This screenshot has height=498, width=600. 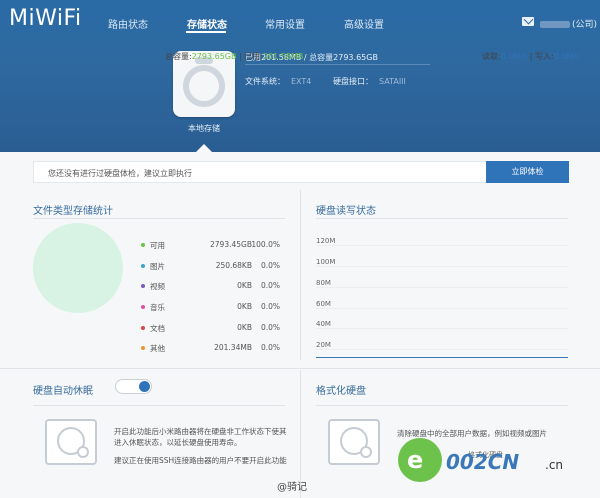 What do you see at coordinates (585, 25) in the screenshot?
I see `user-suffix: (公司)` at bounding box center [585, 25].